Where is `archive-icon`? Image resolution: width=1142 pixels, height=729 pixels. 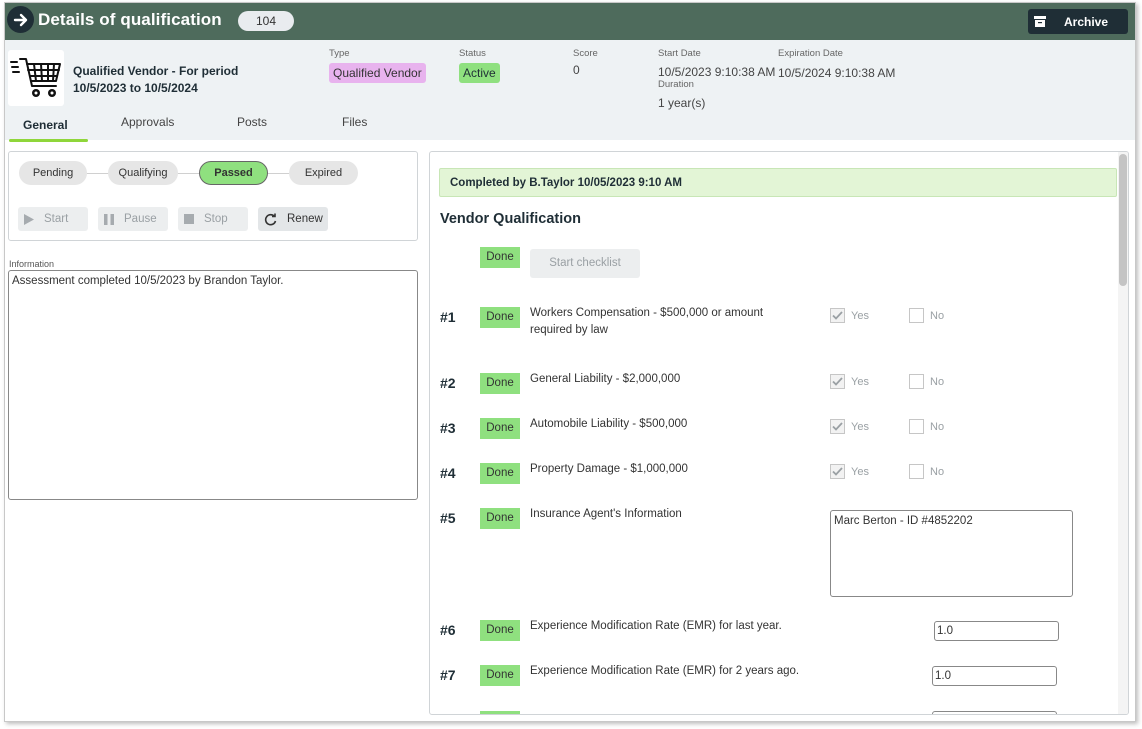
archive-icon is located at coordinates (1040, 21).